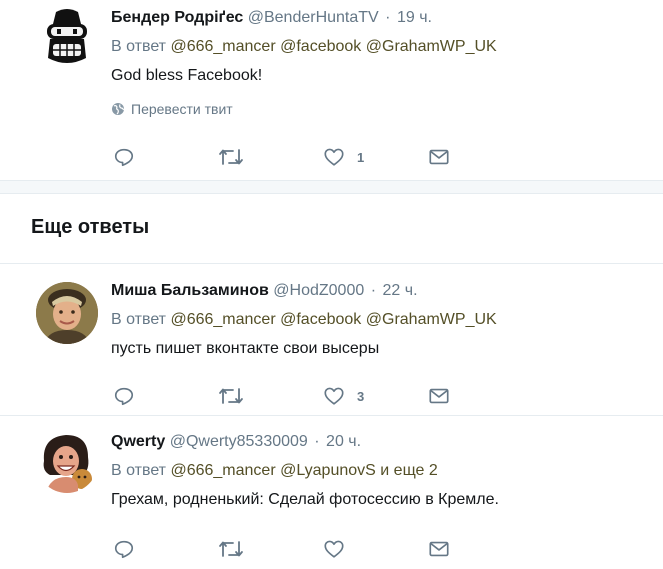  What do you see at coordinates (190, 290) in the screenshot?
I see `author-name: Миша Бальзаминов` at bounding box center [190, 290].